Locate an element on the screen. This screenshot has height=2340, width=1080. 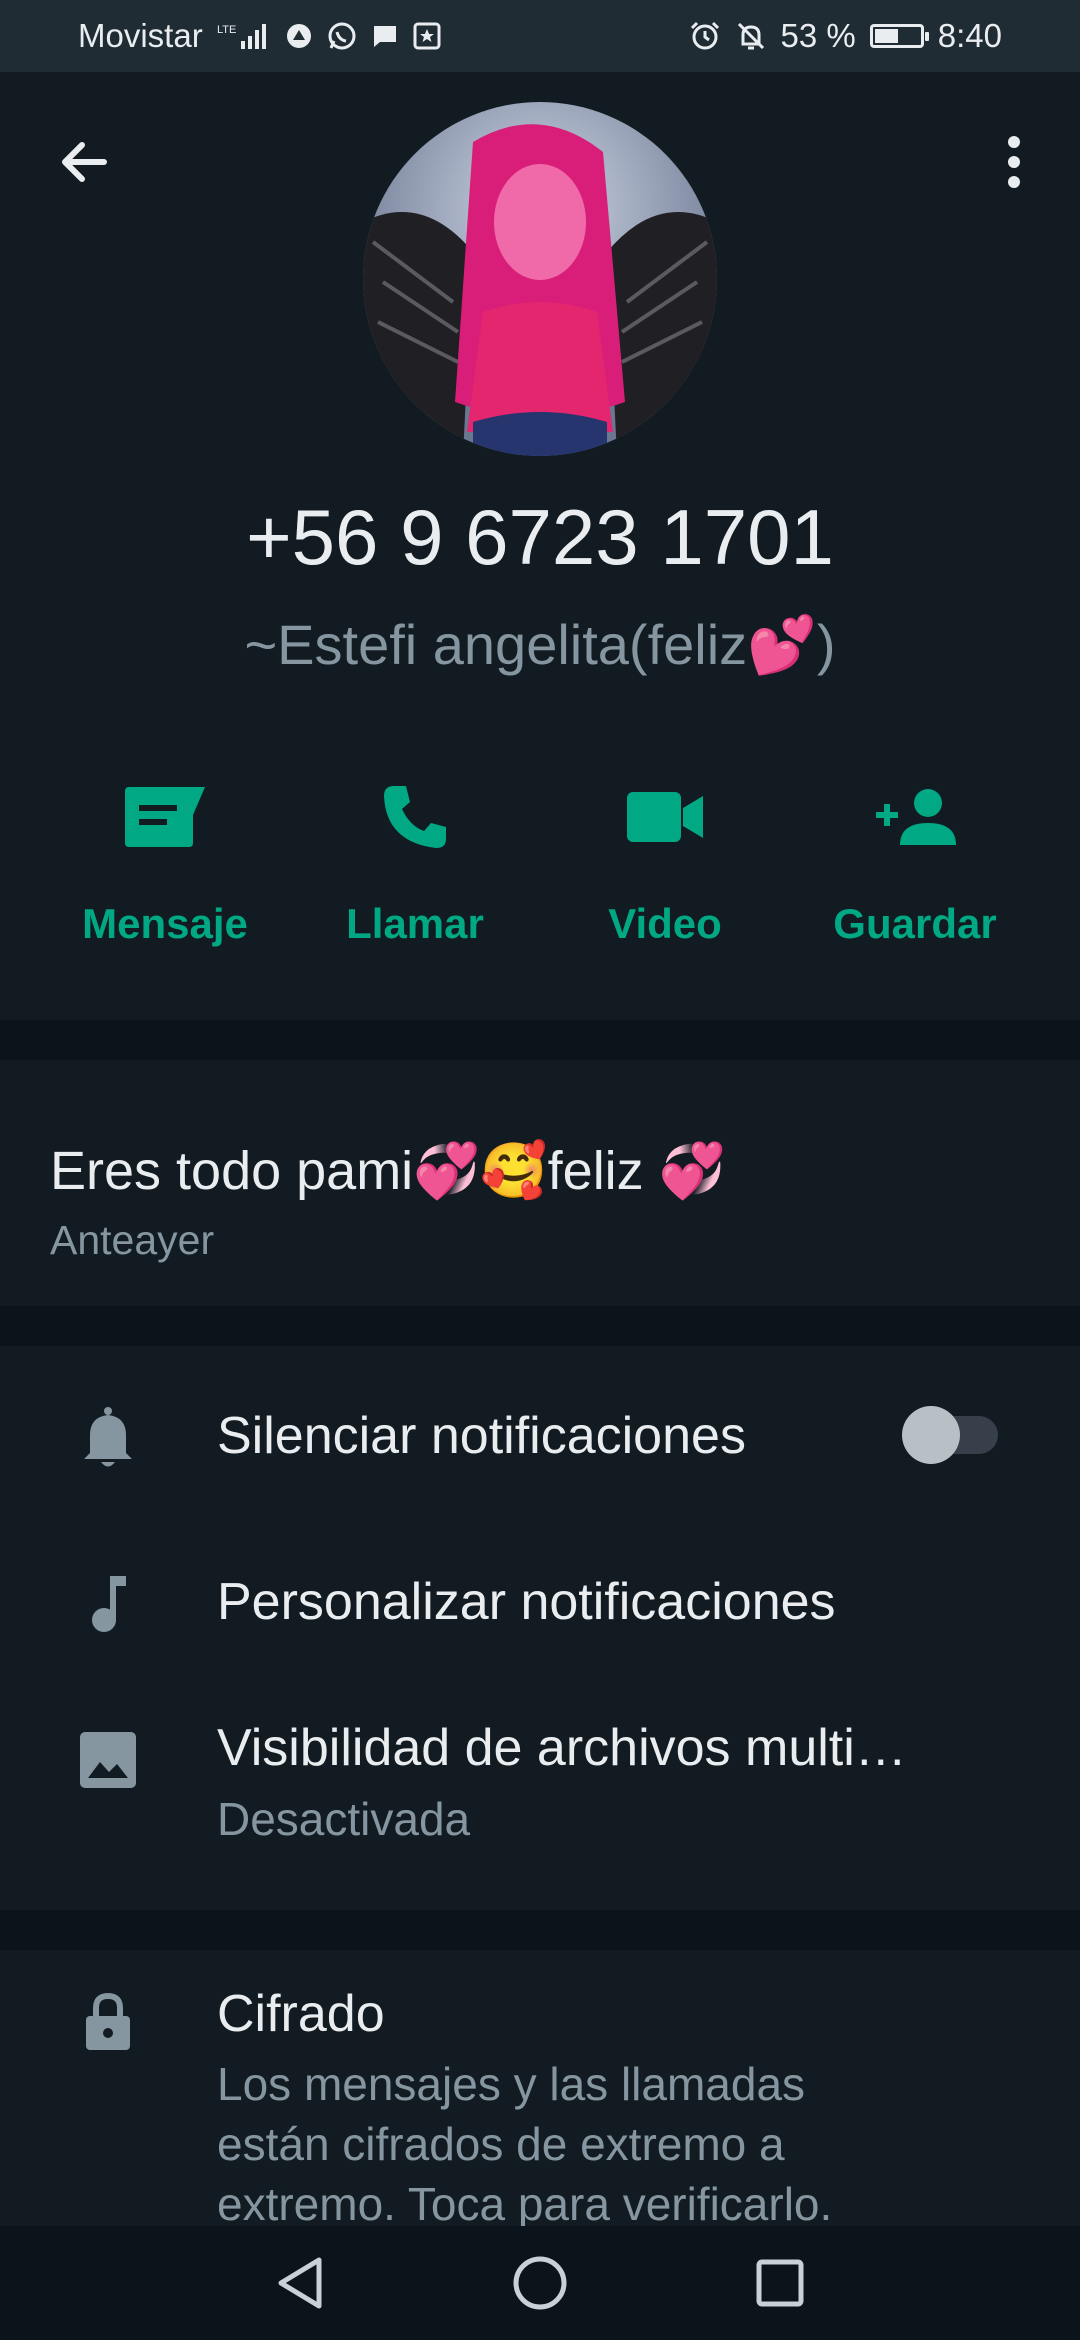
more-vert-icon is located at coordinates (1014, 162).